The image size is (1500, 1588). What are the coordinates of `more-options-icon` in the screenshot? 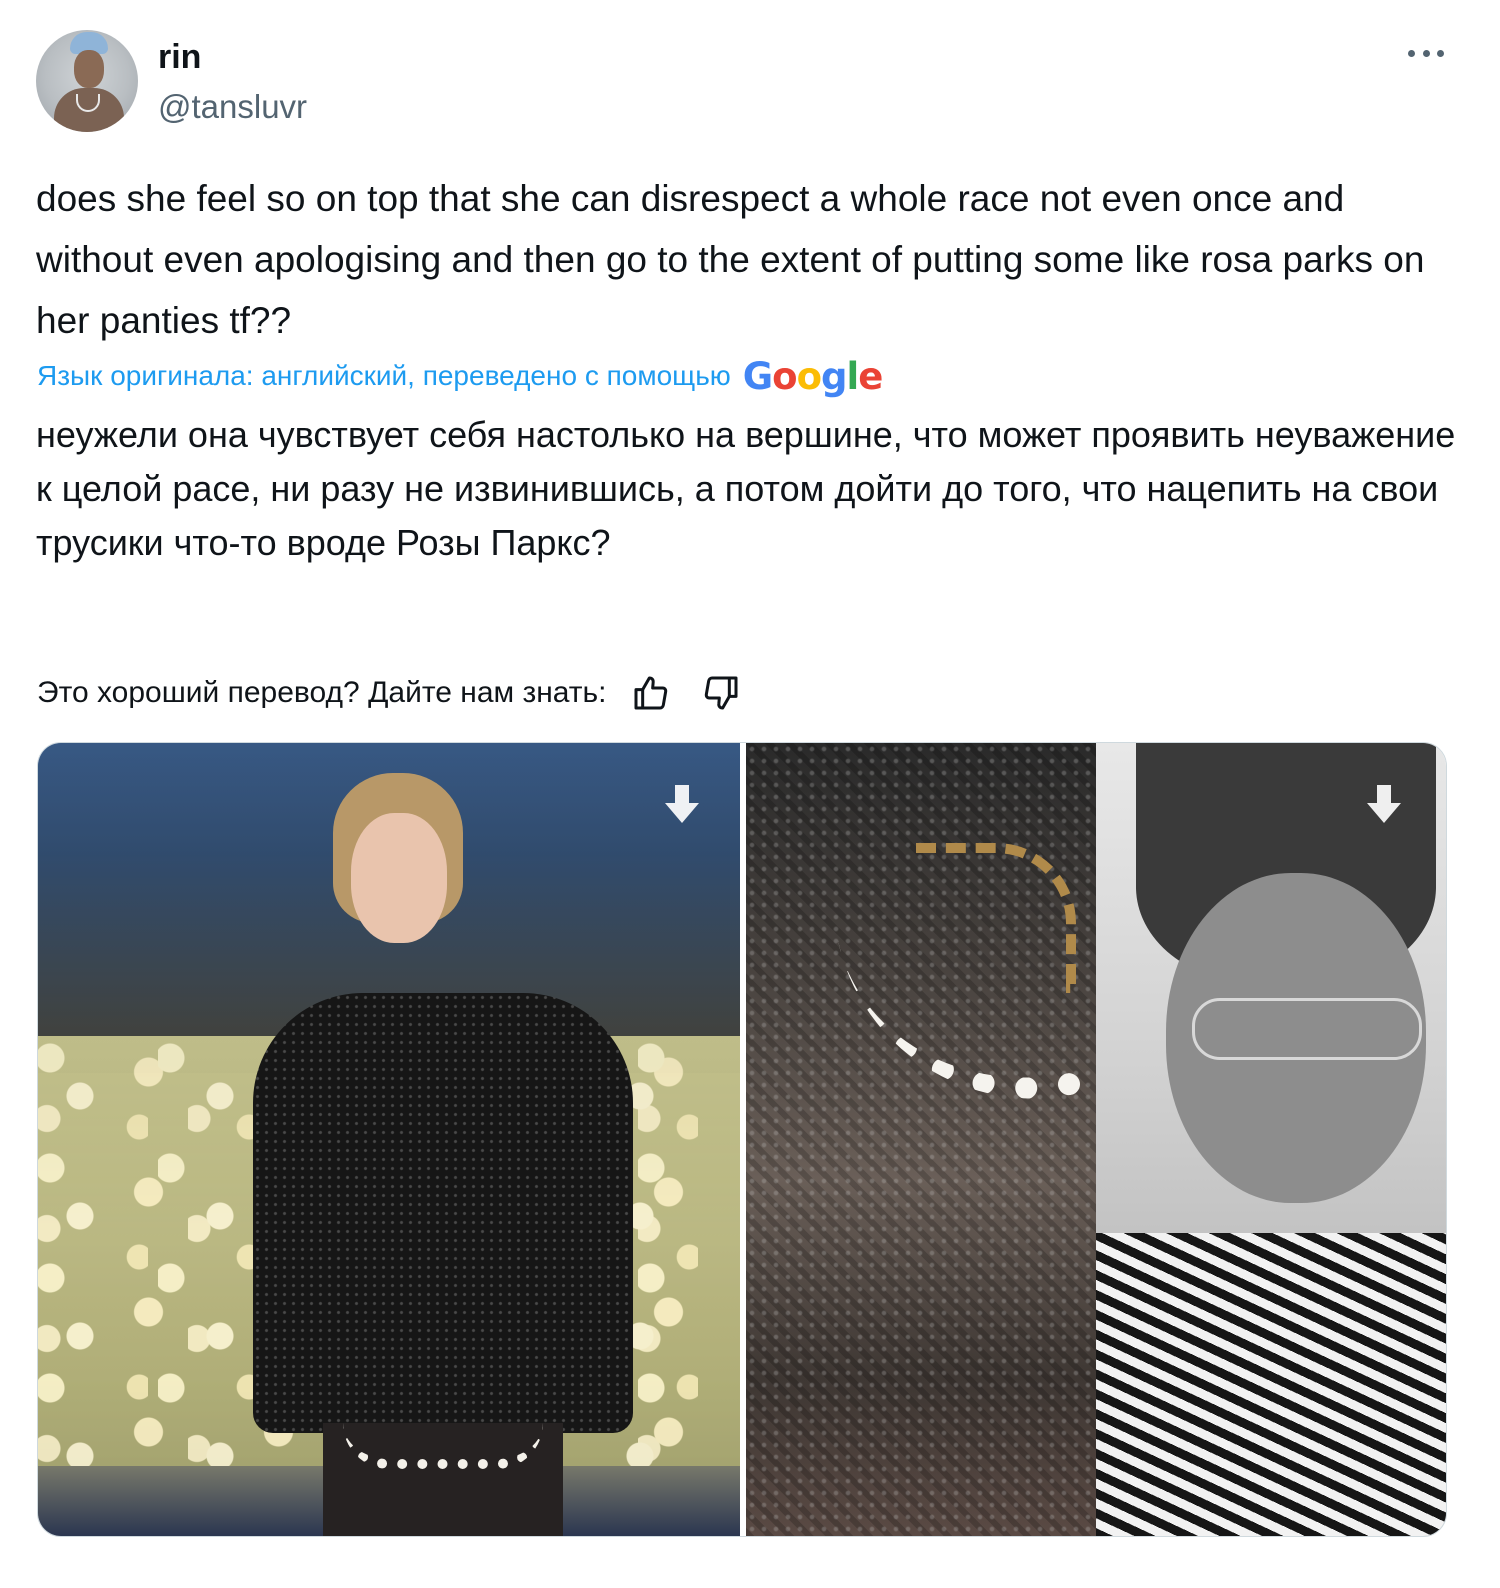 It's located at (1426, 53).